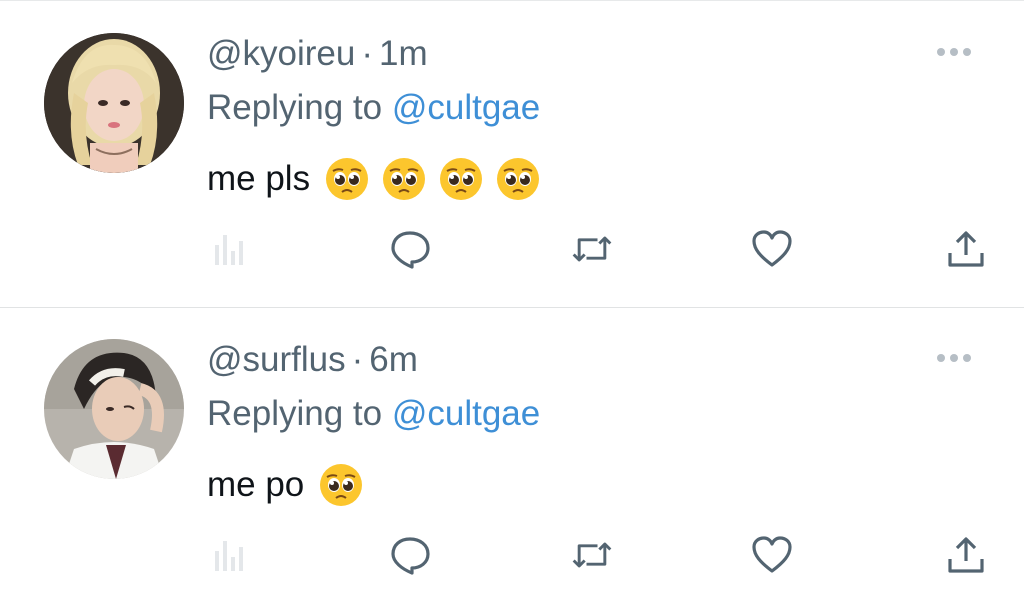  Describe the element at coordinates (259, 178) in the screenshot. I see `tweet-body: me pls` at that location.